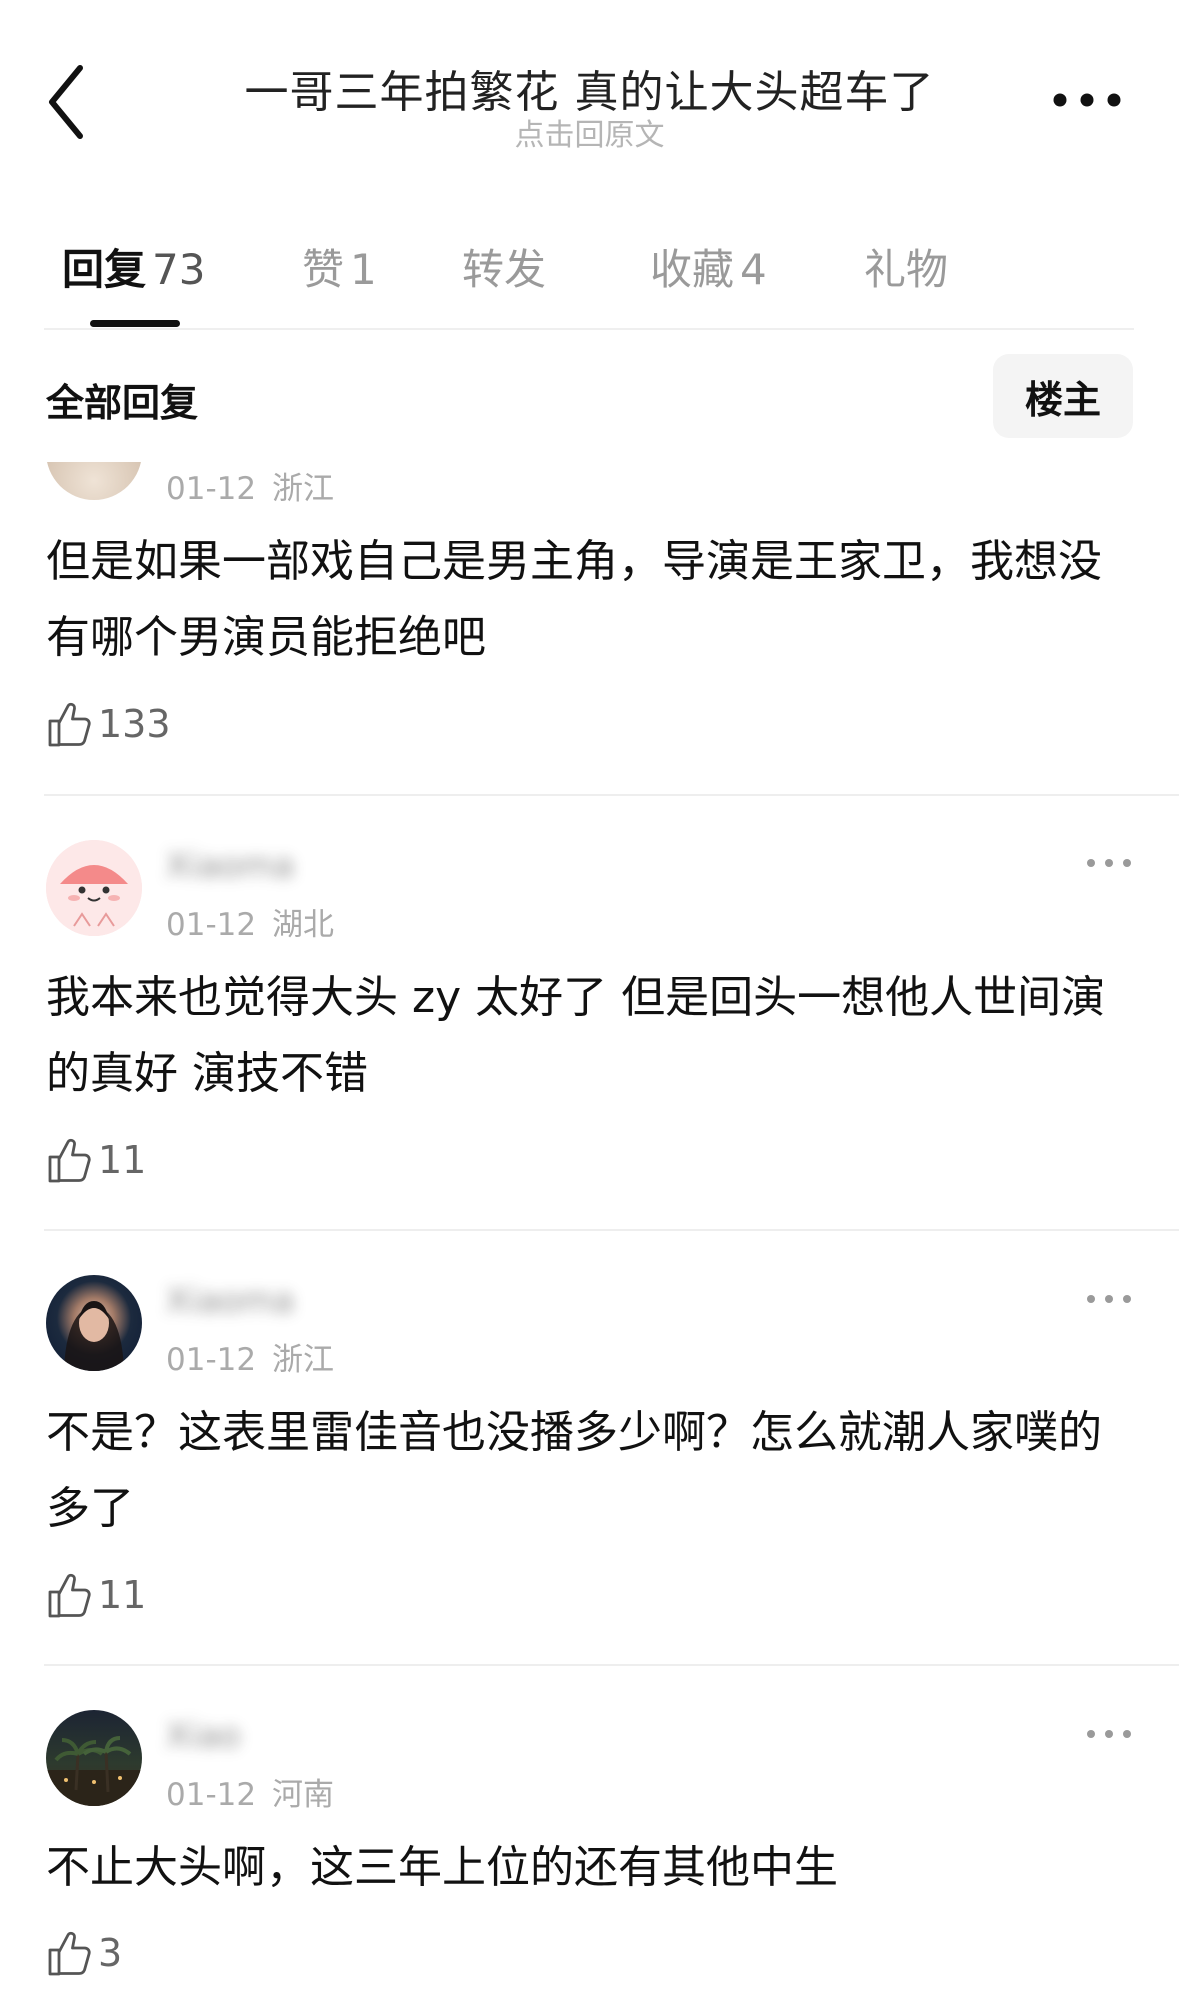 Image resolution: width=1179 pixels, height=2012 pixels. What do you see at coordinates (504, 269) in the screenshot?
I see `tab-label: 转发` at bounding box center [504, 269].